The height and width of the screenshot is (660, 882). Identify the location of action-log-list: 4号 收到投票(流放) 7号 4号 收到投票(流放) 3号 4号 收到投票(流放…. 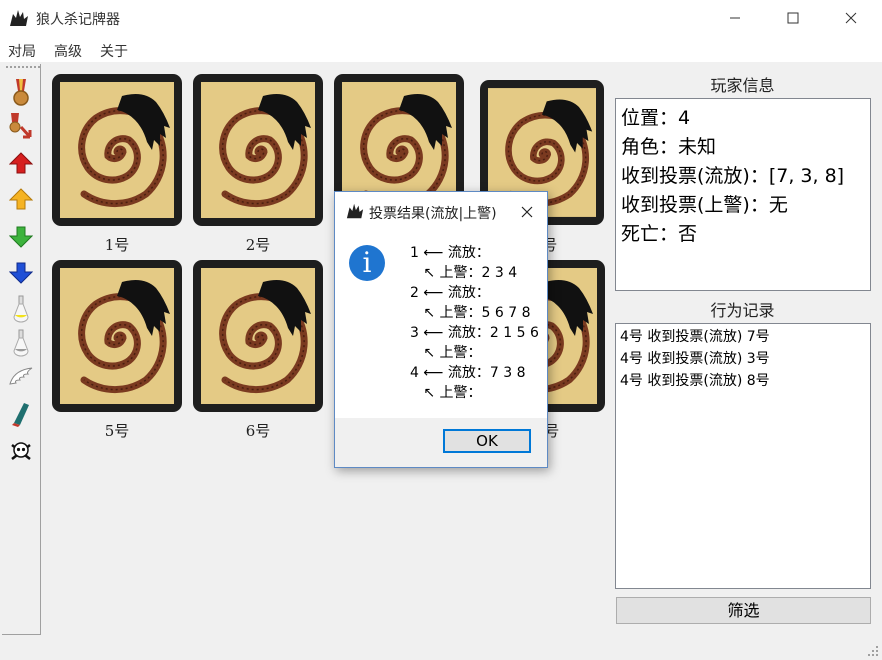
(743, 456).